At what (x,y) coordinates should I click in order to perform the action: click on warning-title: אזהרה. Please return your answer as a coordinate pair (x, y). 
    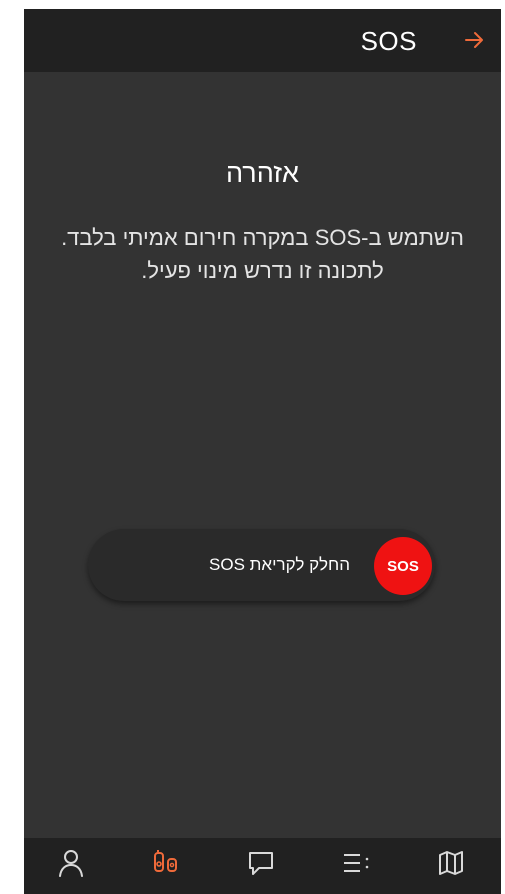
    Looking at the image, I should click on (262, 173).